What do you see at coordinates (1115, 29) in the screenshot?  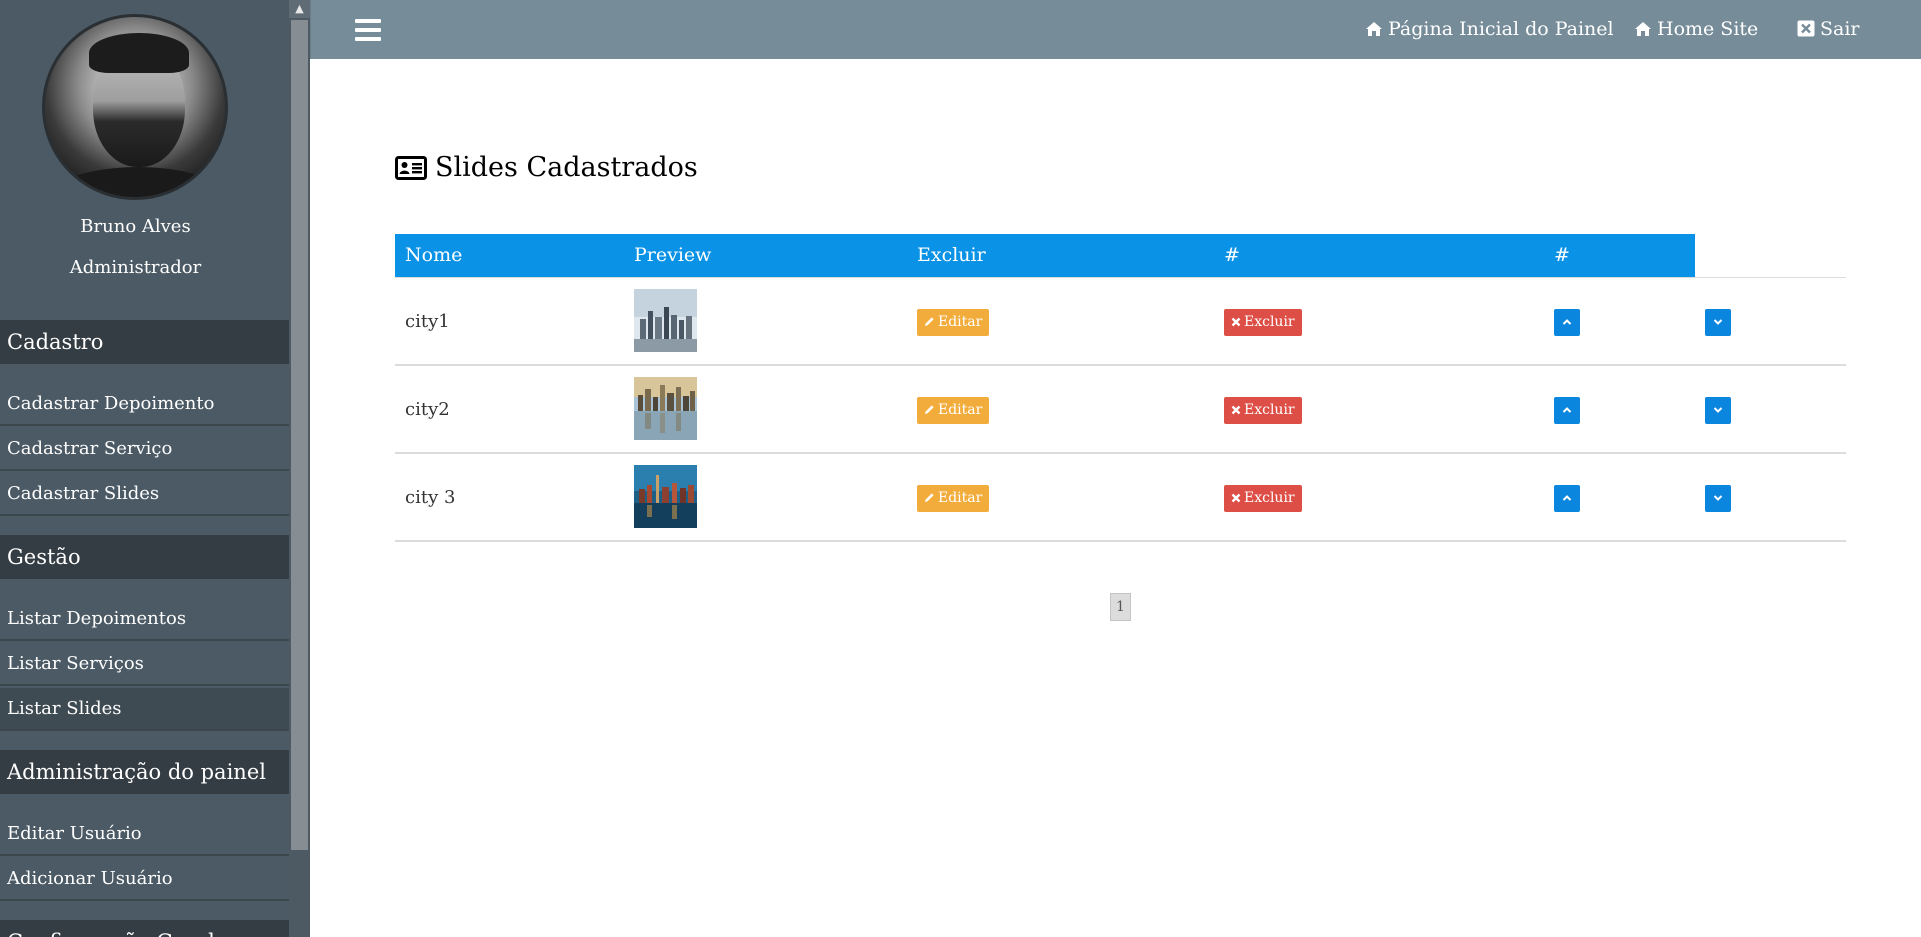 I see `topbar: Página Inicial do Painel Home Site Sair` at bounding box center [1115, 29].